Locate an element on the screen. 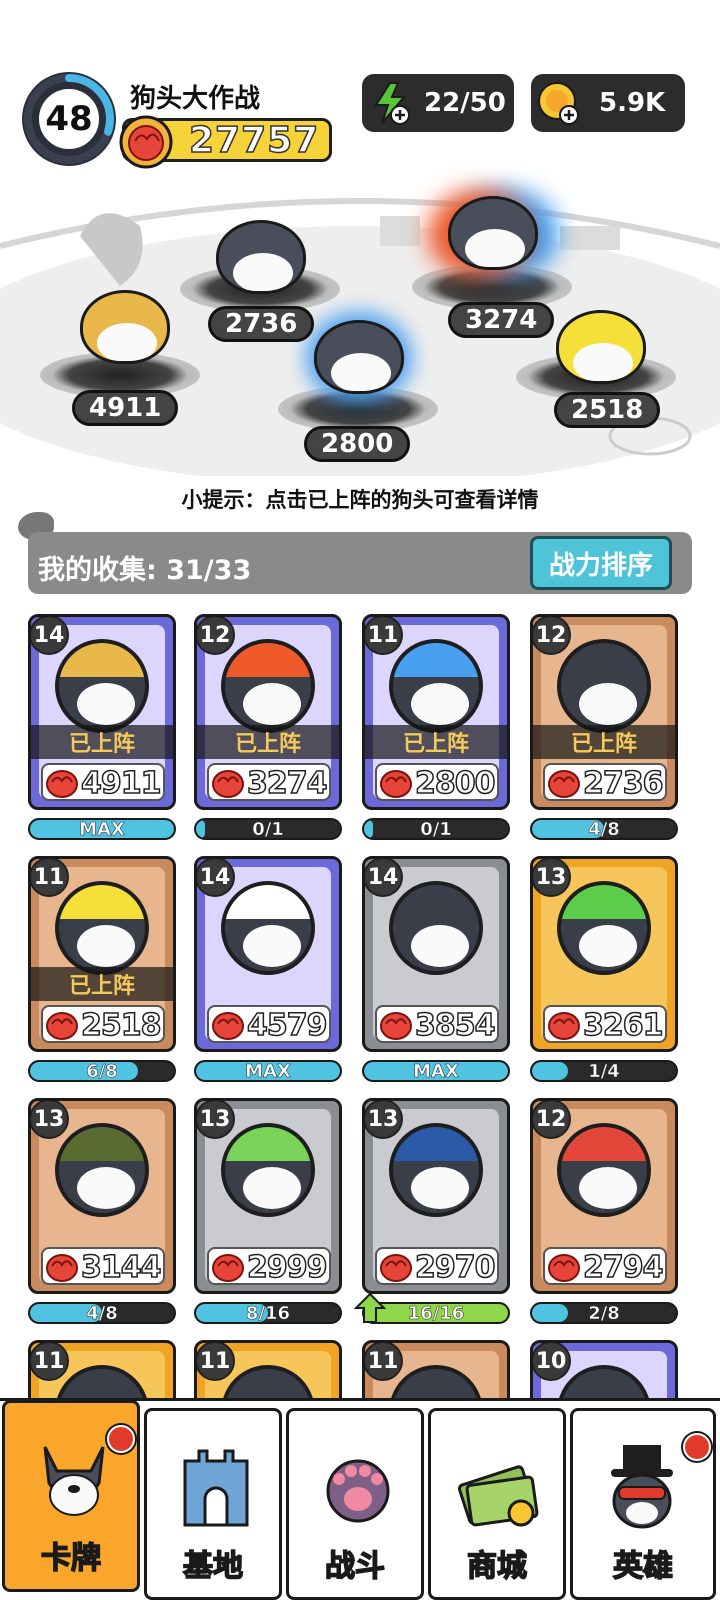  lightning-add-icon is located at coordinates (392, 103).